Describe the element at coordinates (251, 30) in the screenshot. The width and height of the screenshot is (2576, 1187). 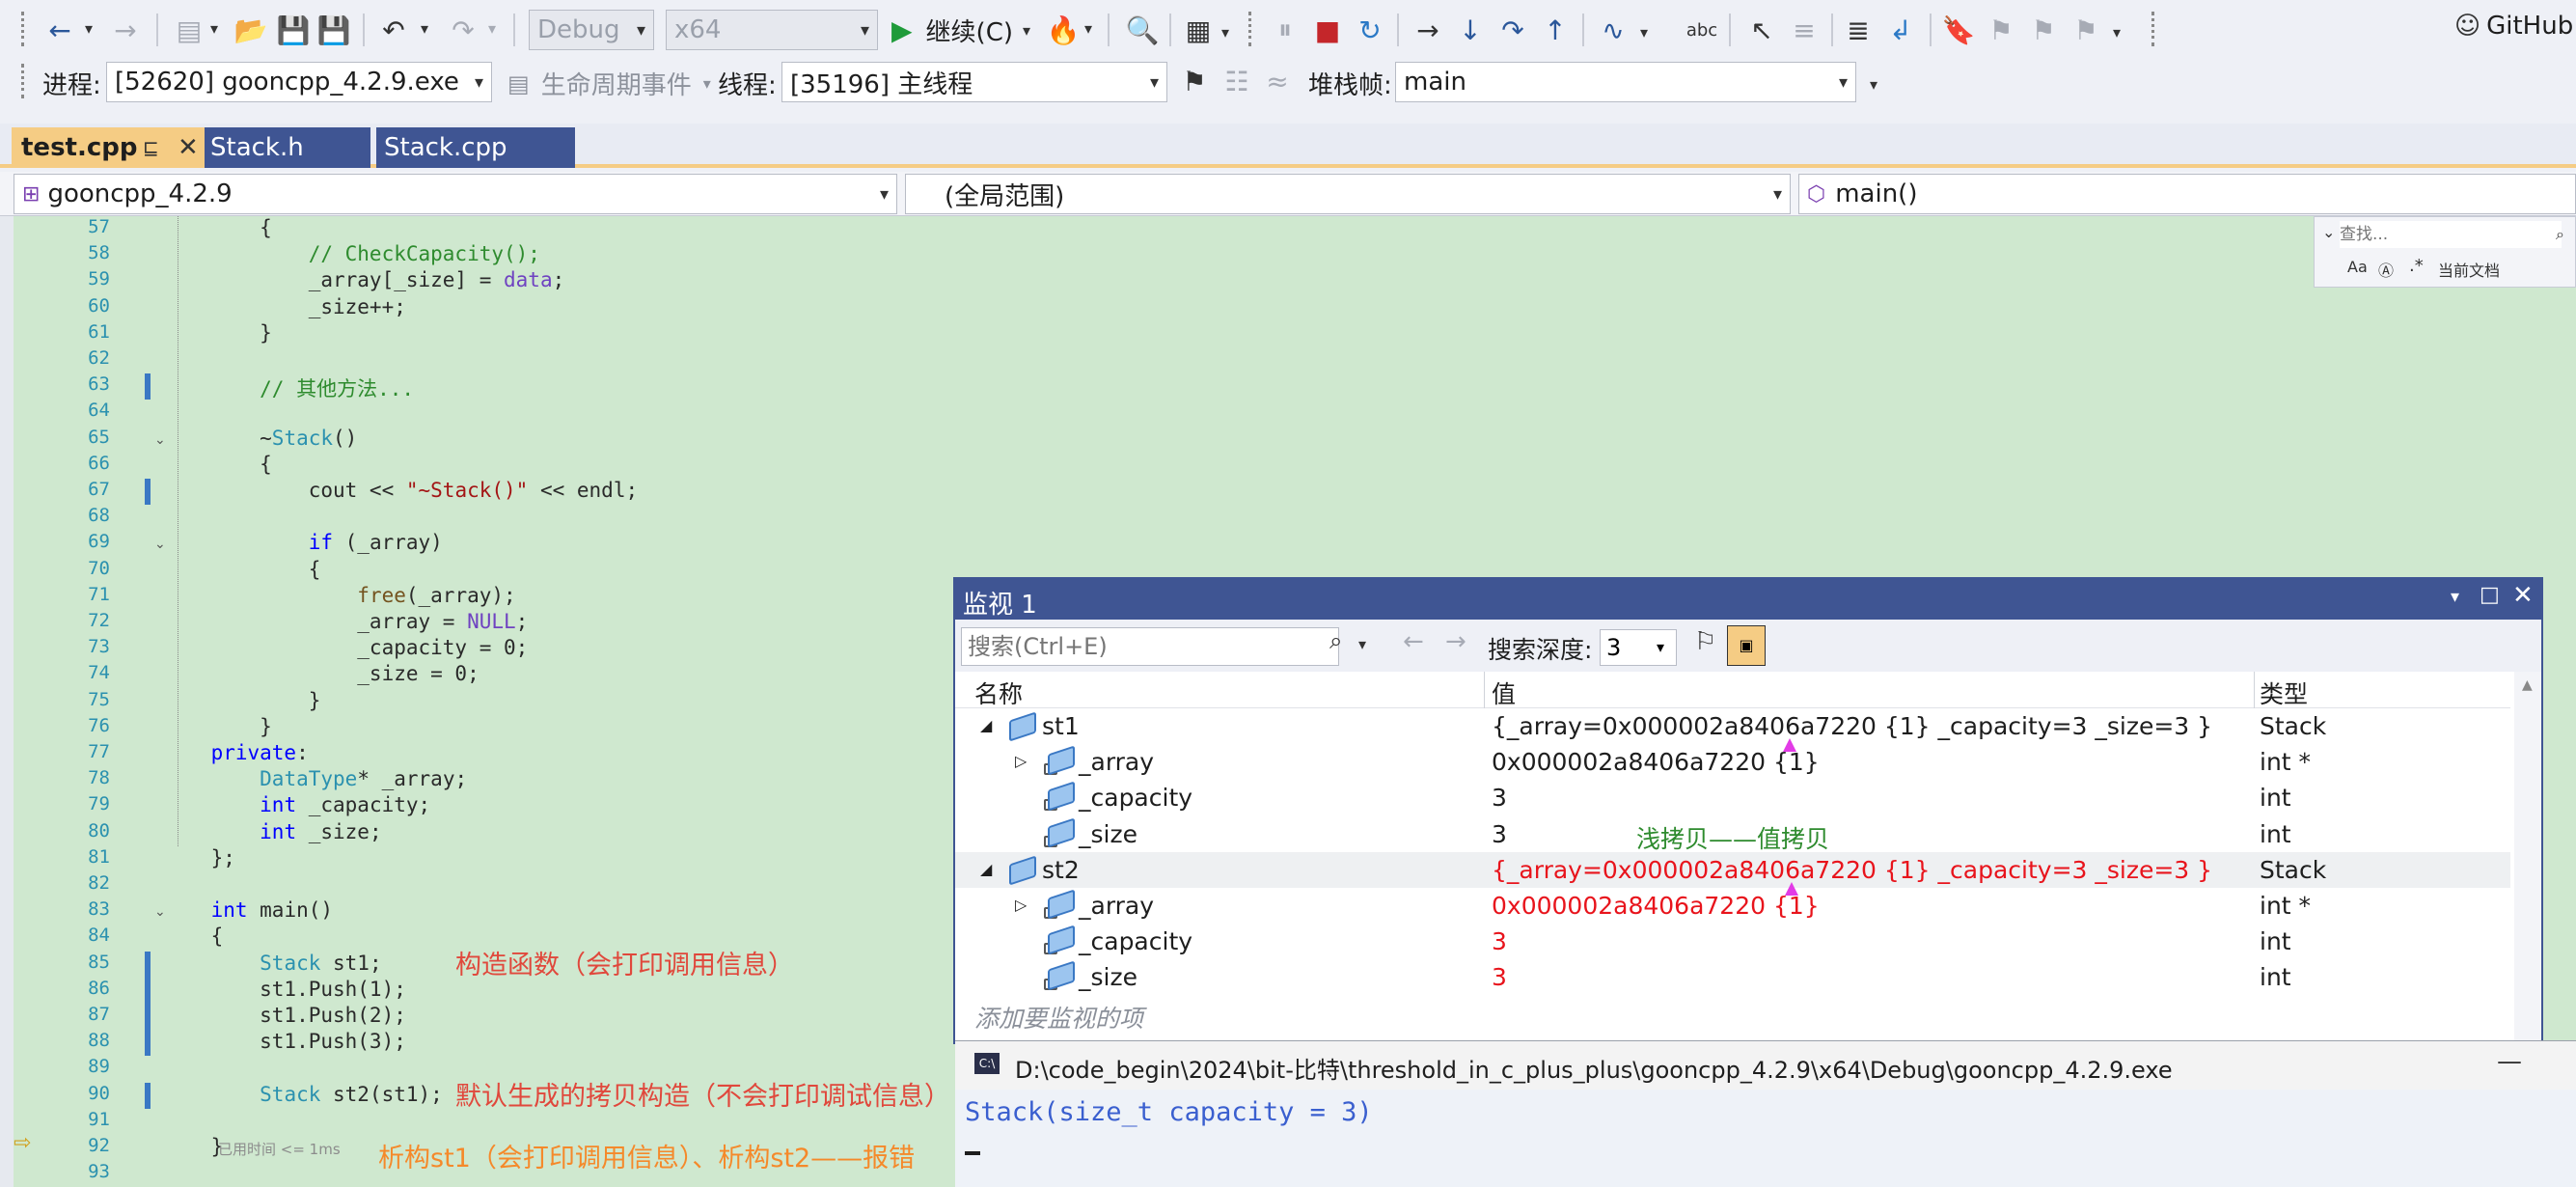
I see `open-folder-icon: 📂` at that location.